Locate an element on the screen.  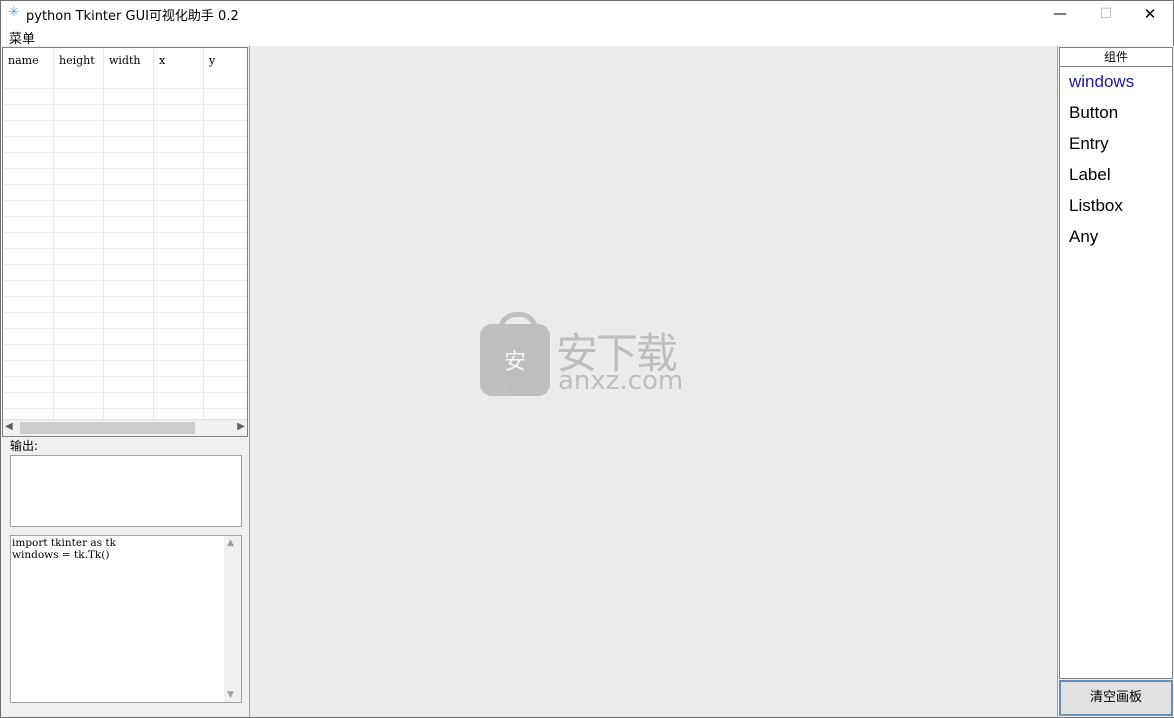
components-list: windows Button Entry Label Listbox Any is located at coordinates (1116, 373).